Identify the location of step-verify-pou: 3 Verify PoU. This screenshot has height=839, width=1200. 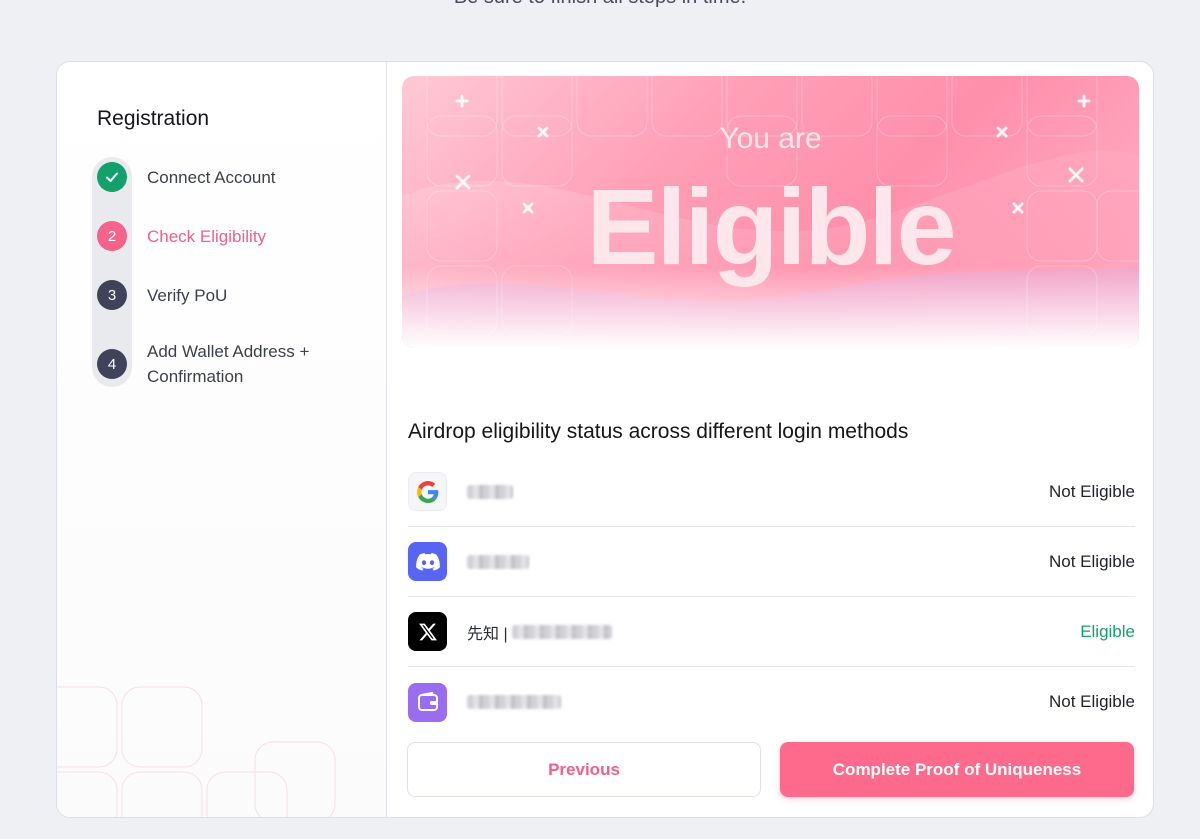
(162, 295).